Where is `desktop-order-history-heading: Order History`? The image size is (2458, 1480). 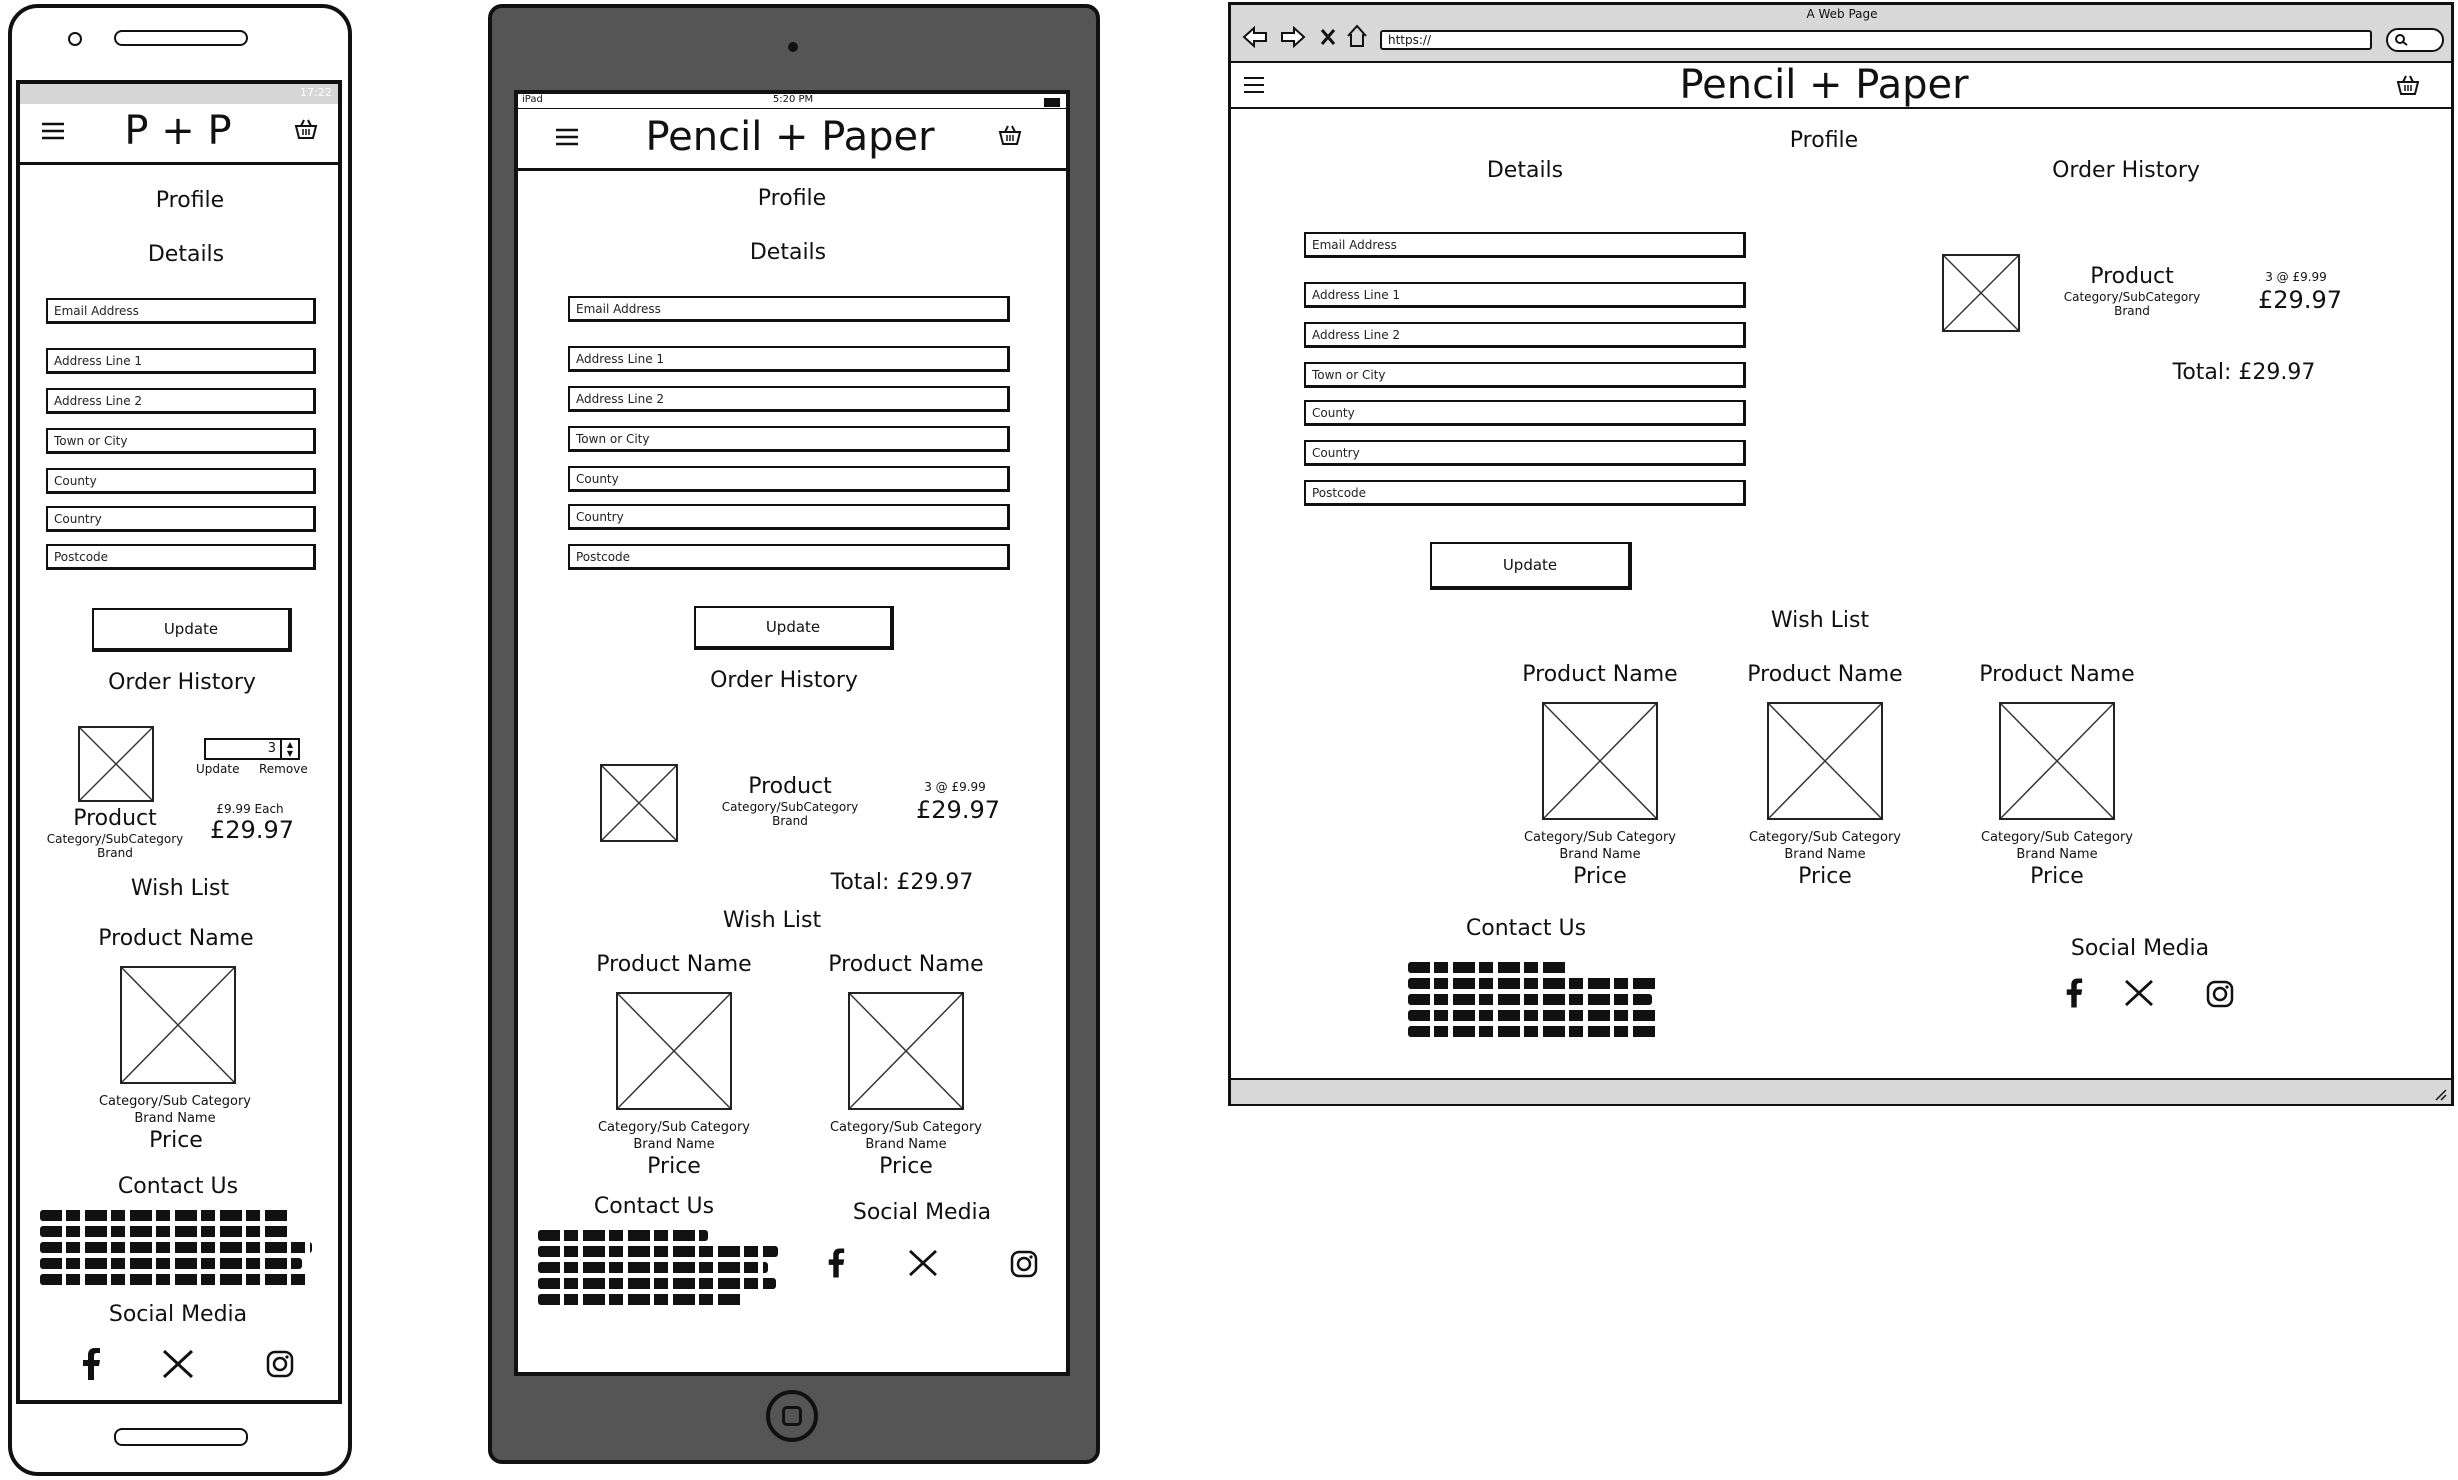 desktop-order-history-heading: Order History is located at coordinates (2126, 170).